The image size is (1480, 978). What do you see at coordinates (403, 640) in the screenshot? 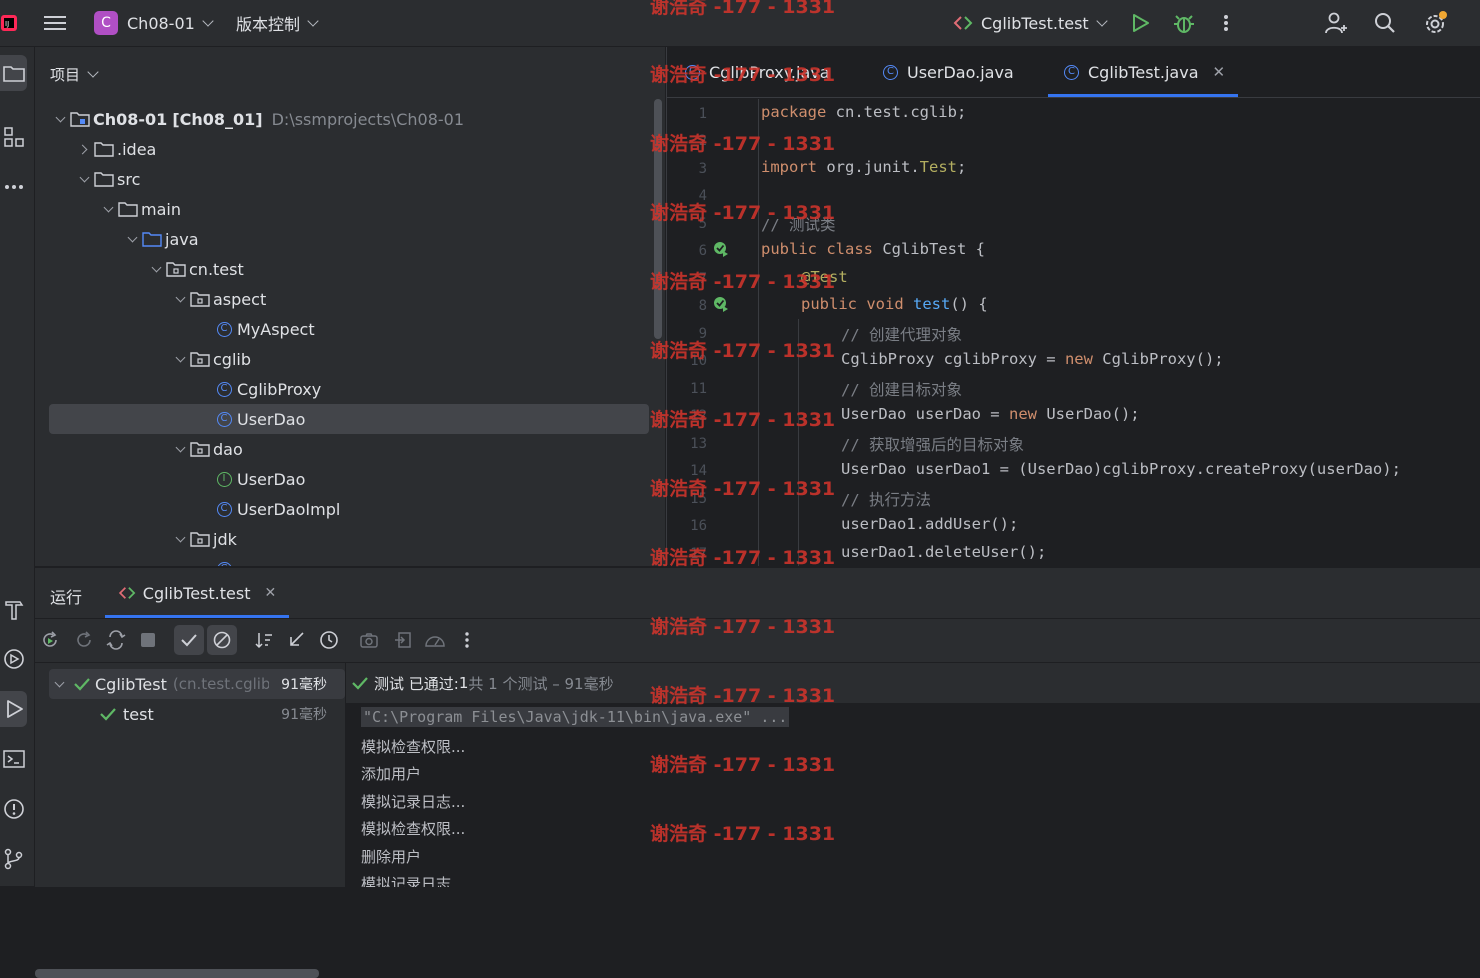
I see `export-button` at bounding box center [403, 640].